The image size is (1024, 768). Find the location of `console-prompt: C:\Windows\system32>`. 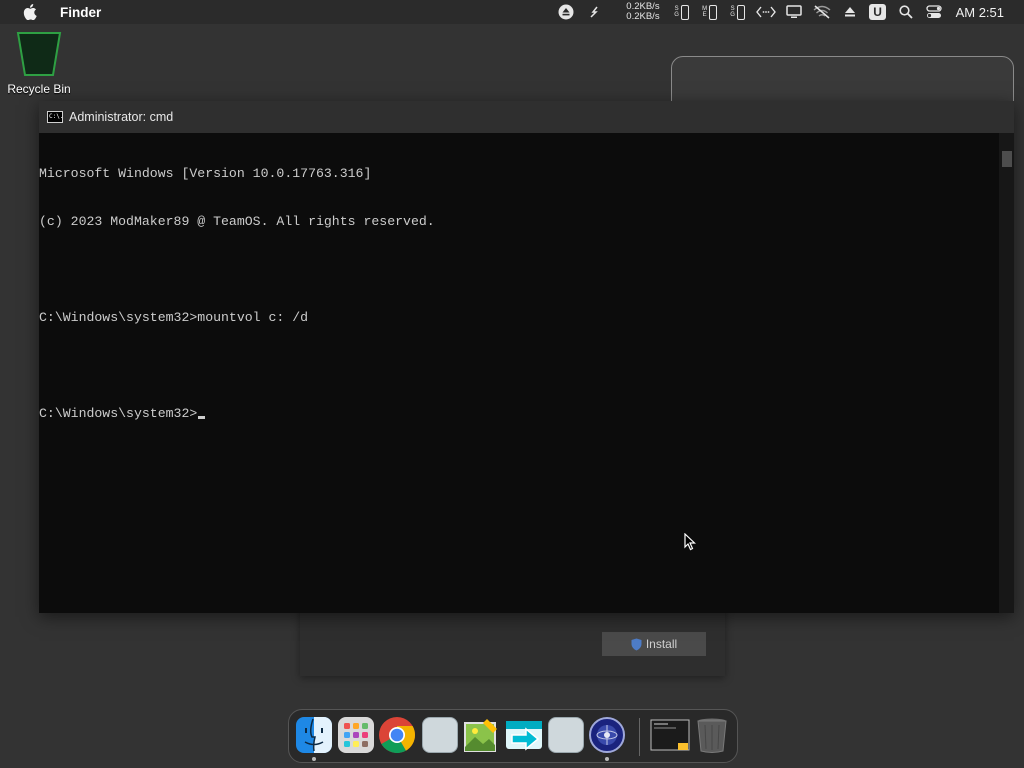

console-prompt: C:\Windows\system32> is located at coordinates (118, 413).